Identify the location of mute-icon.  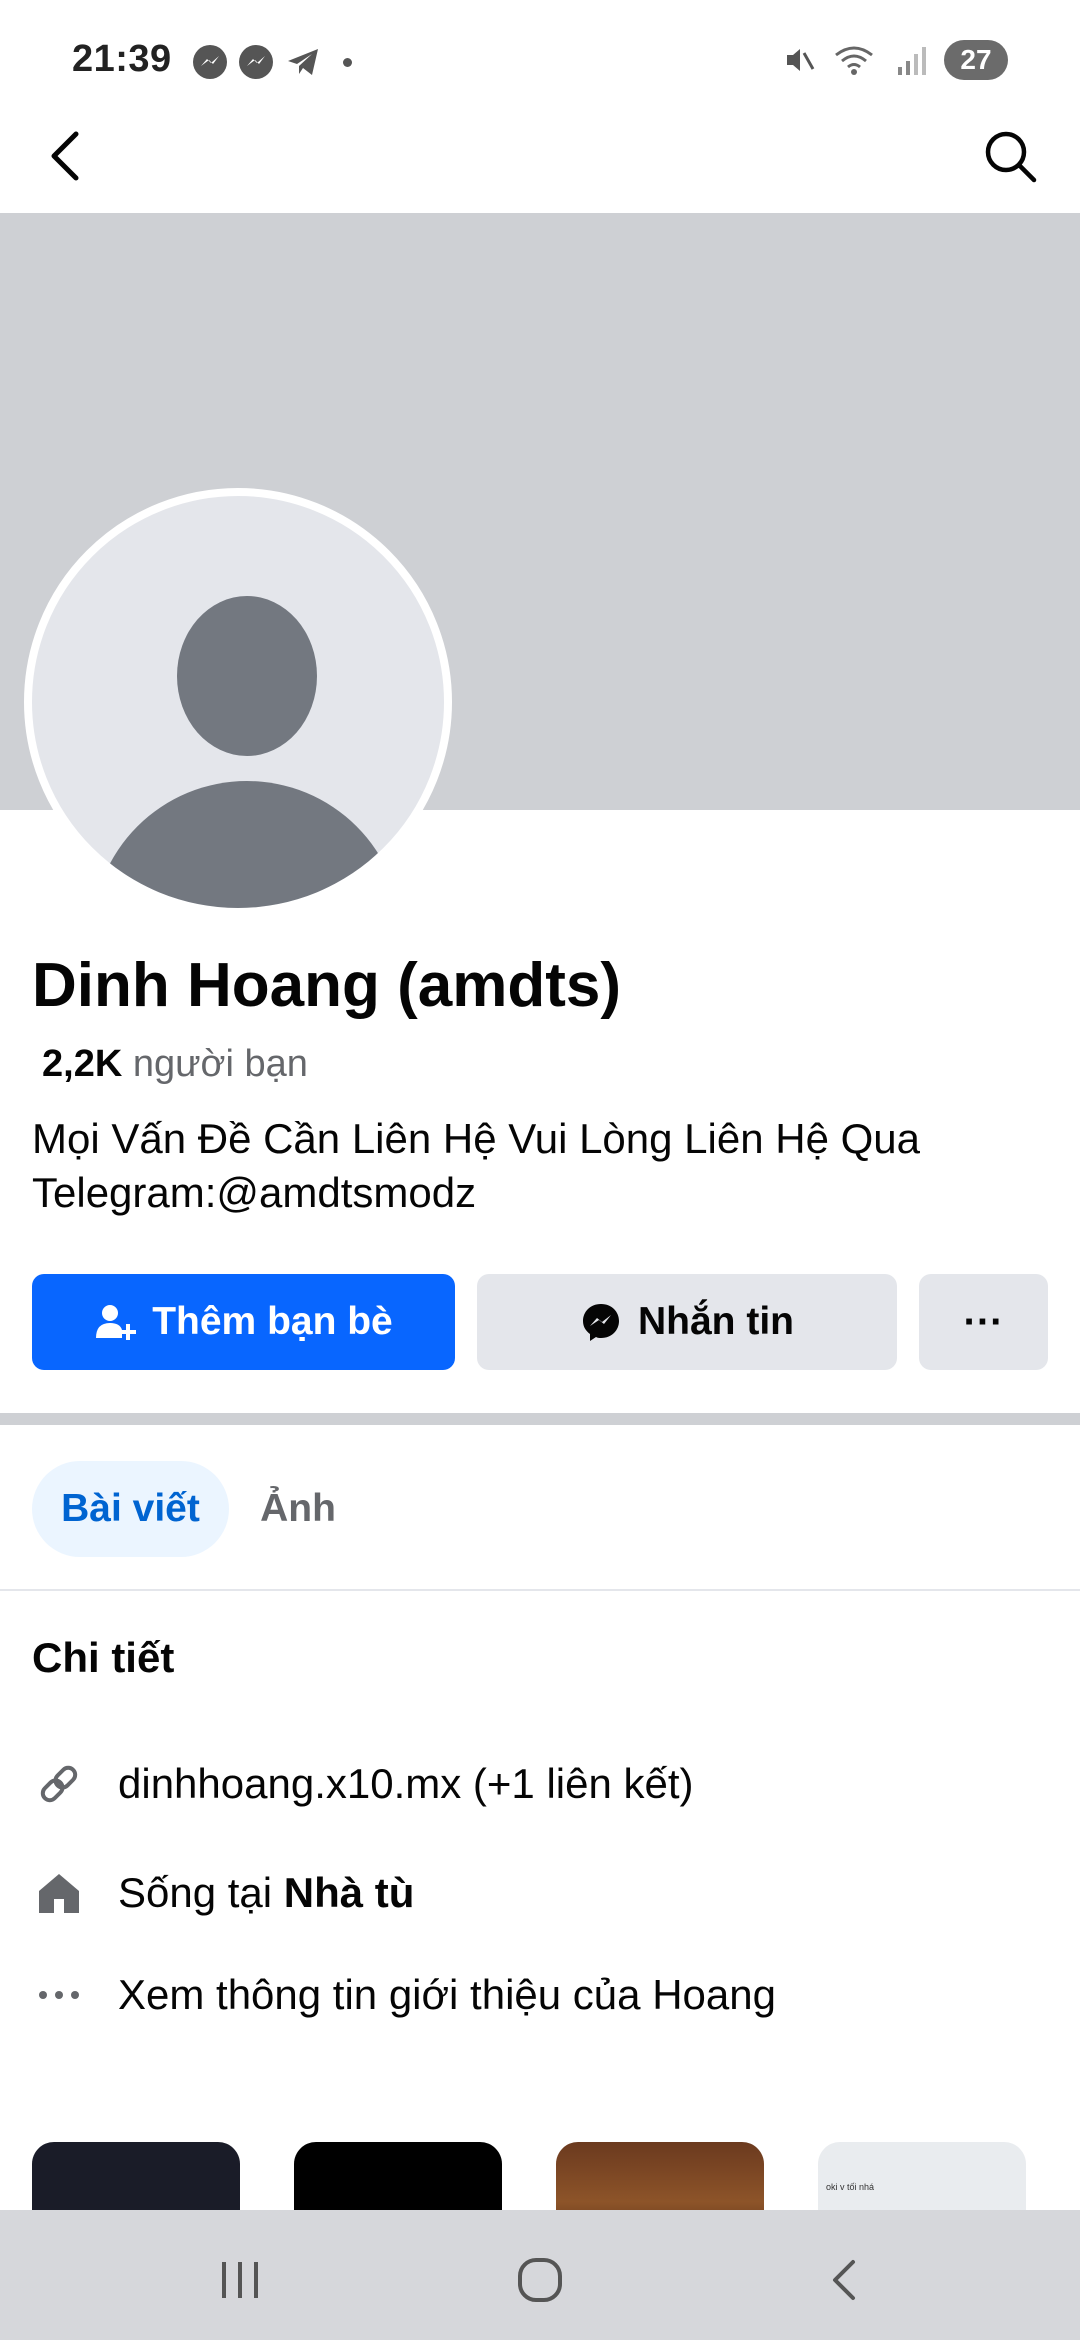
(801, 60).